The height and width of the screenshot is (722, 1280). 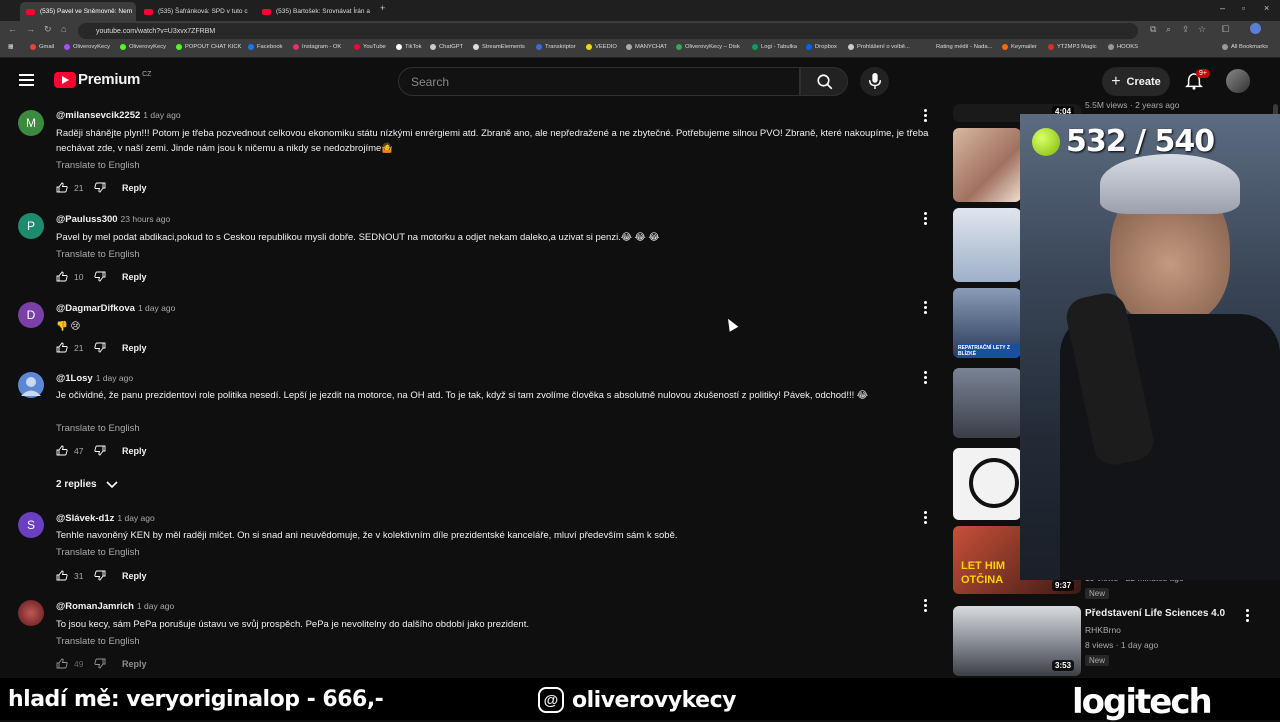 I want to click on apps-icon: ▦, so click(x=10, y=47).